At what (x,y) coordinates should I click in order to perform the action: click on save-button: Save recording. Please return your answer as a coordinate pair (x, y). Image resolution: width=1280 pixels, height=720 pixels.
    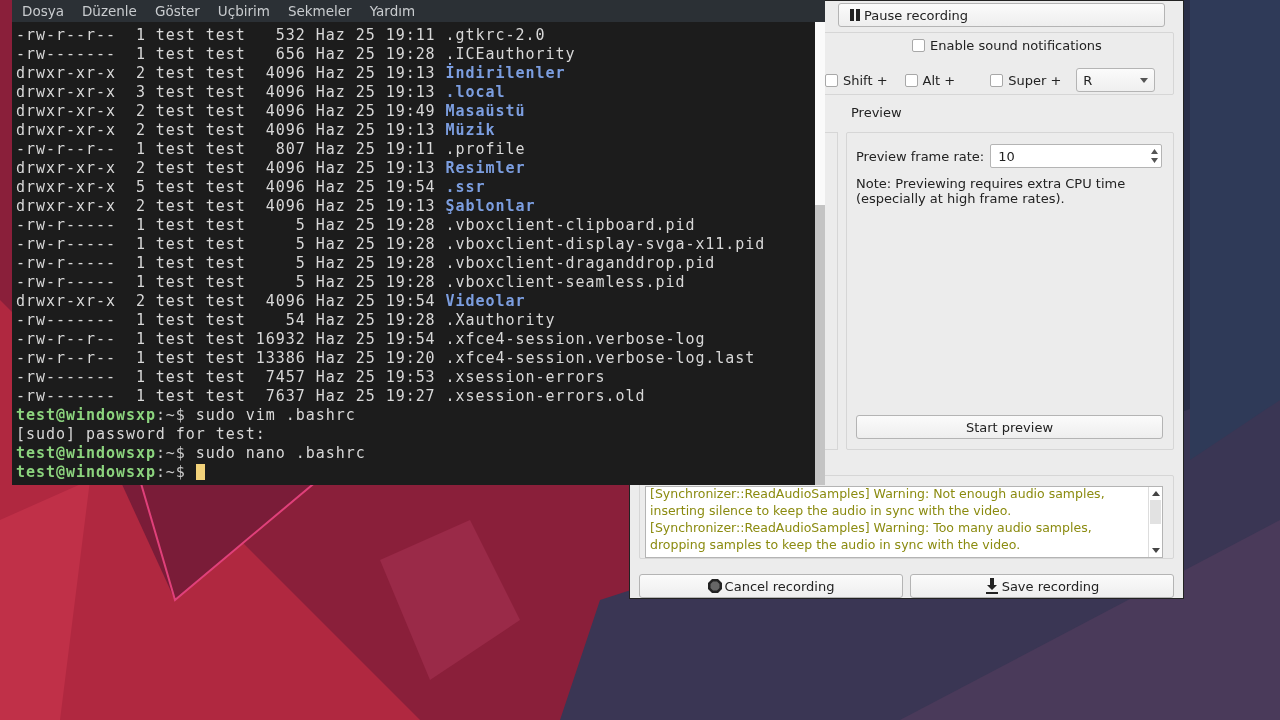
    Looking at the image, I should click on (1042, 586).